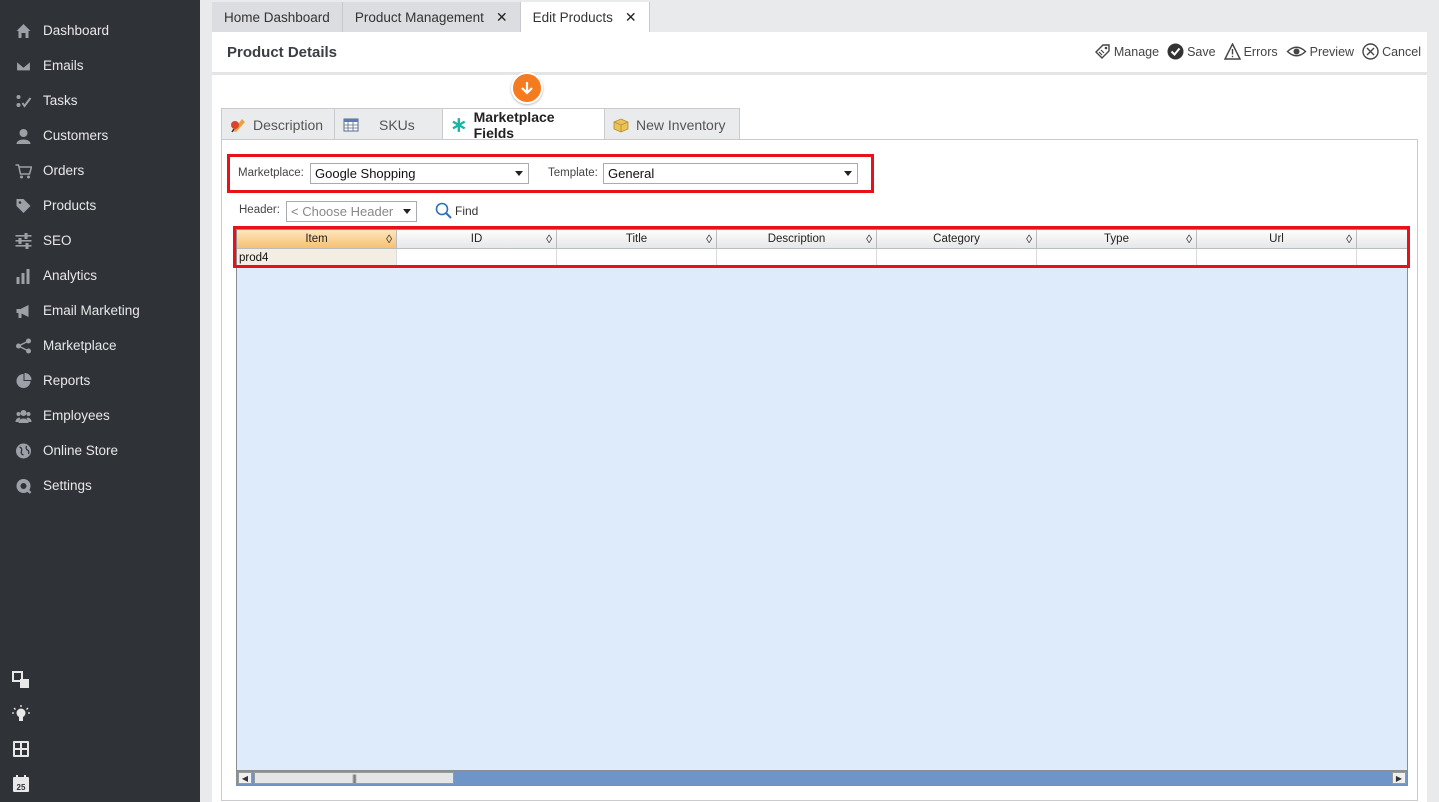 This screenshot has width=1439, height=802. I want to click on arrow-down-icon, so click(527, 88).